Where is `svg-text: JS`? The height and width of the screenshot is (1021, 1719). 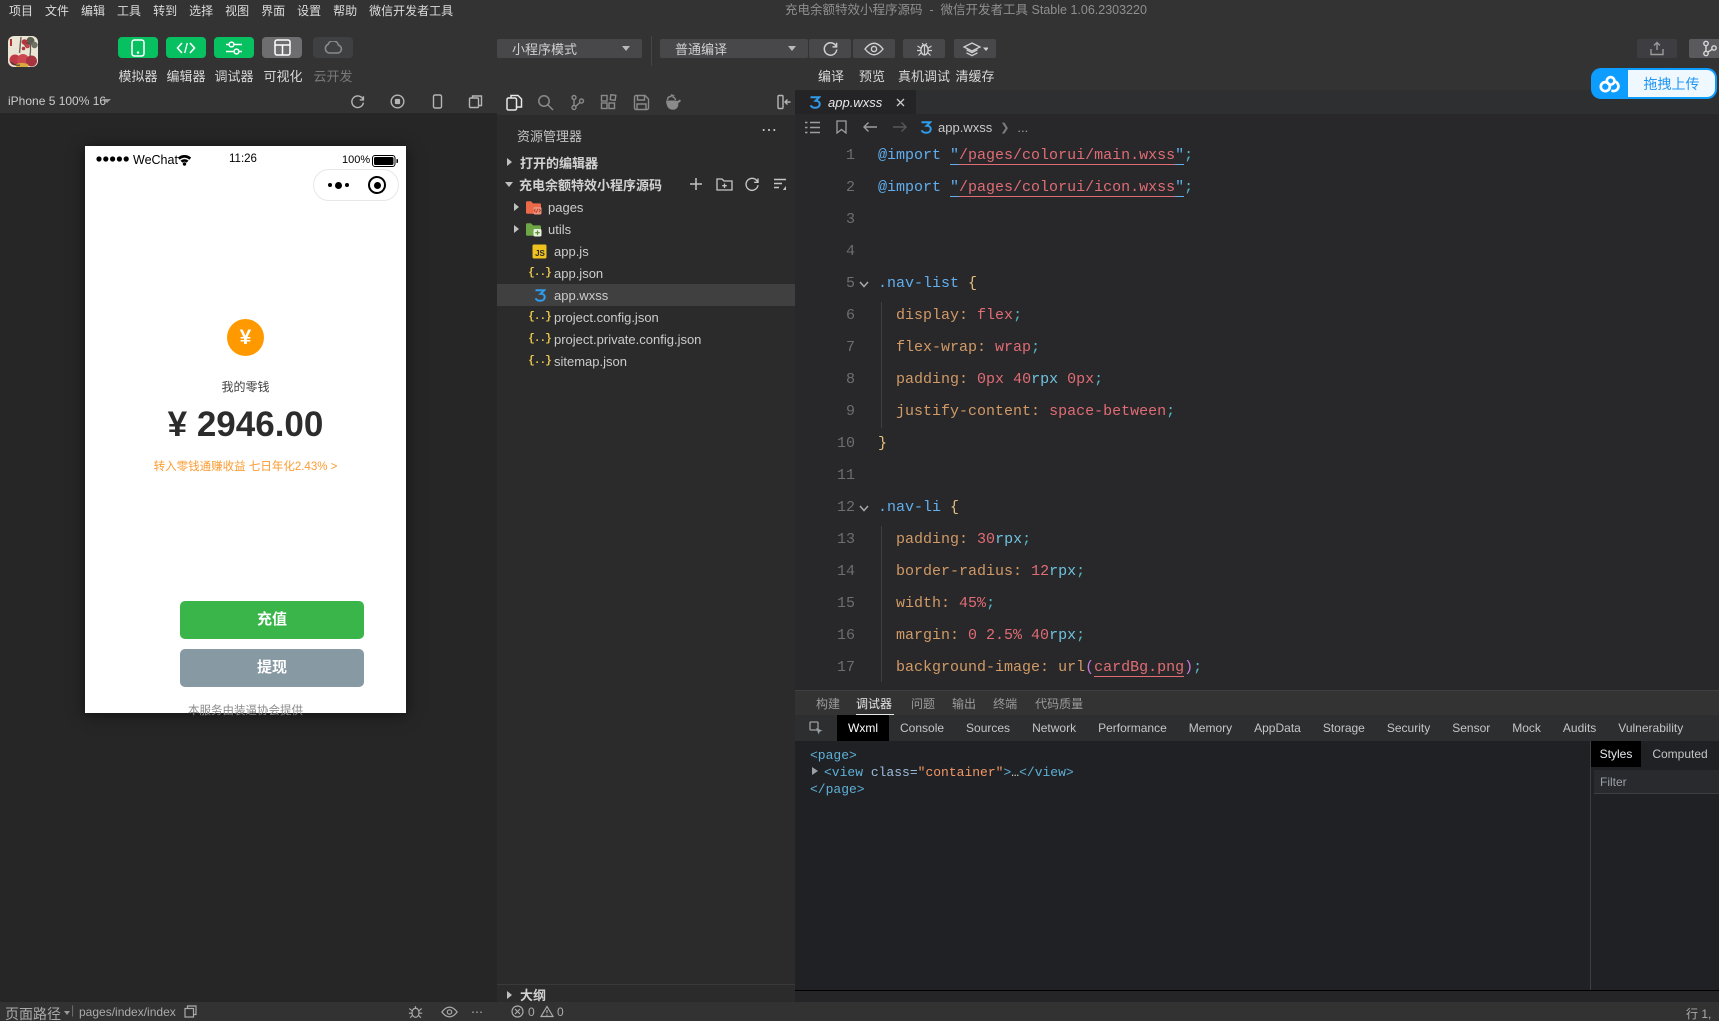 svg-text: JS is located at coordinates (540, 253).